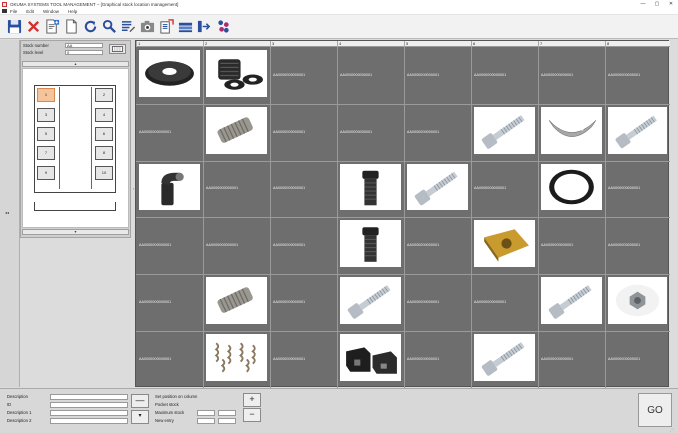  I want to click on magazine-slot-2: 2, so click(104, 95).